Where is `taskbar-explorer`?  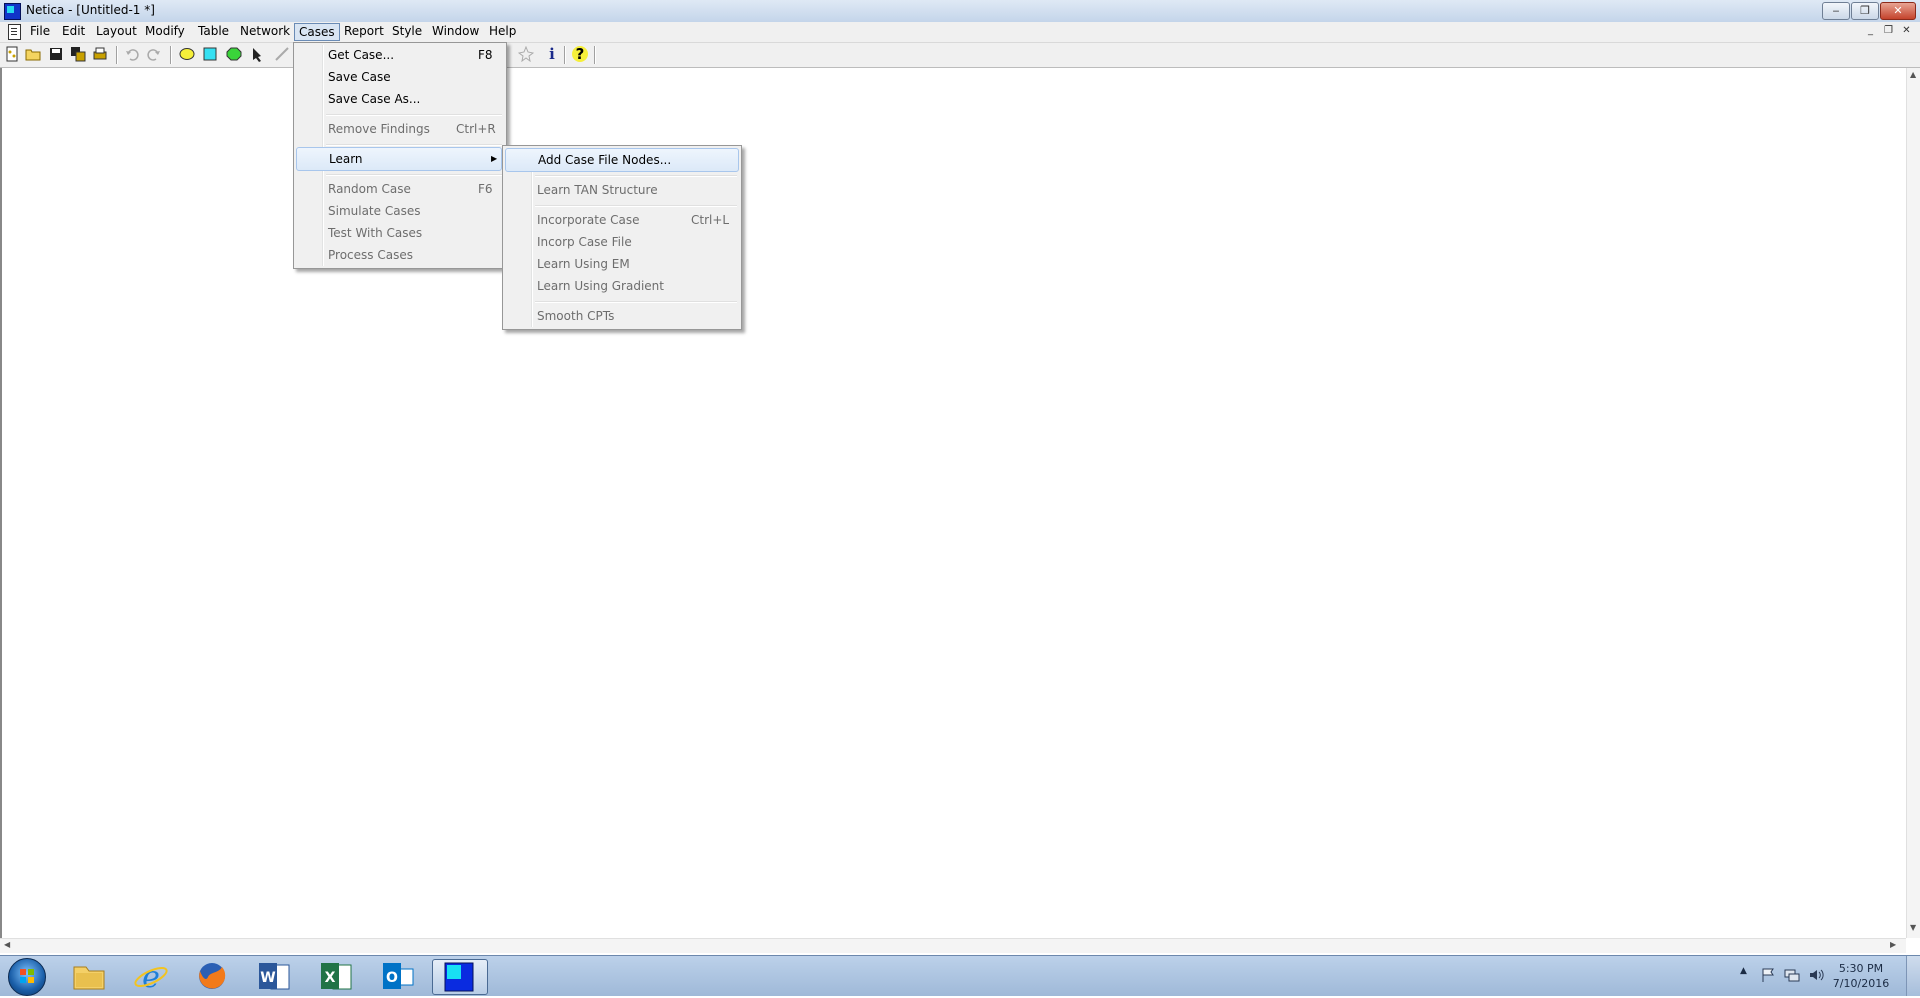
taskbar-explorer is located at coordinates (89, 976).